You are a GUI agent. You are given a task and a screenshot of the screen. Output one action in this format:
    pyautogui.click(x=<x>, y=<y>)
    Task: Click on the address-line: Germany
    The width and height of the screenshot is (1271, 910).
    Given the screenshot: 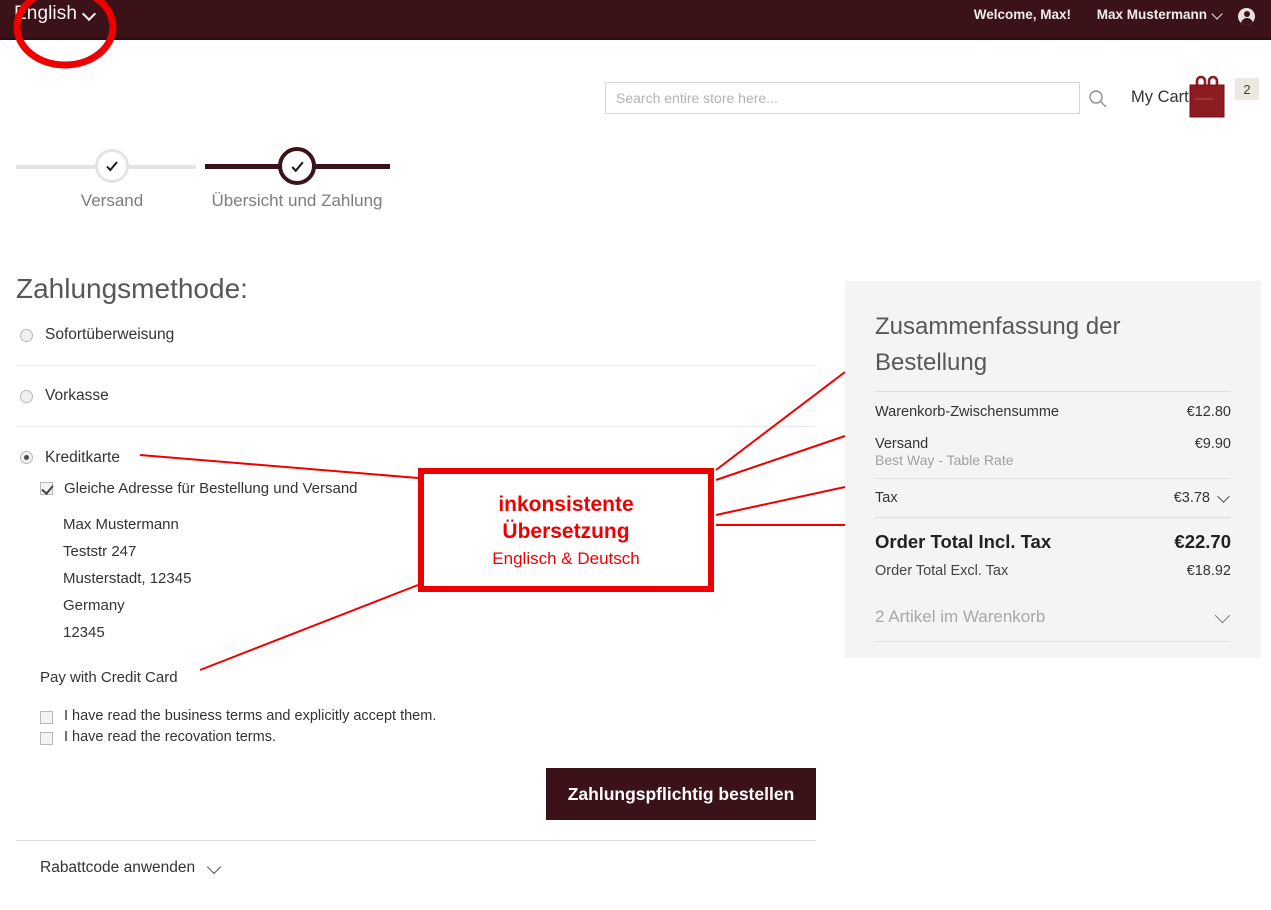 What is the action you would take?
    pyautogui.click(x=94, y=605)
    